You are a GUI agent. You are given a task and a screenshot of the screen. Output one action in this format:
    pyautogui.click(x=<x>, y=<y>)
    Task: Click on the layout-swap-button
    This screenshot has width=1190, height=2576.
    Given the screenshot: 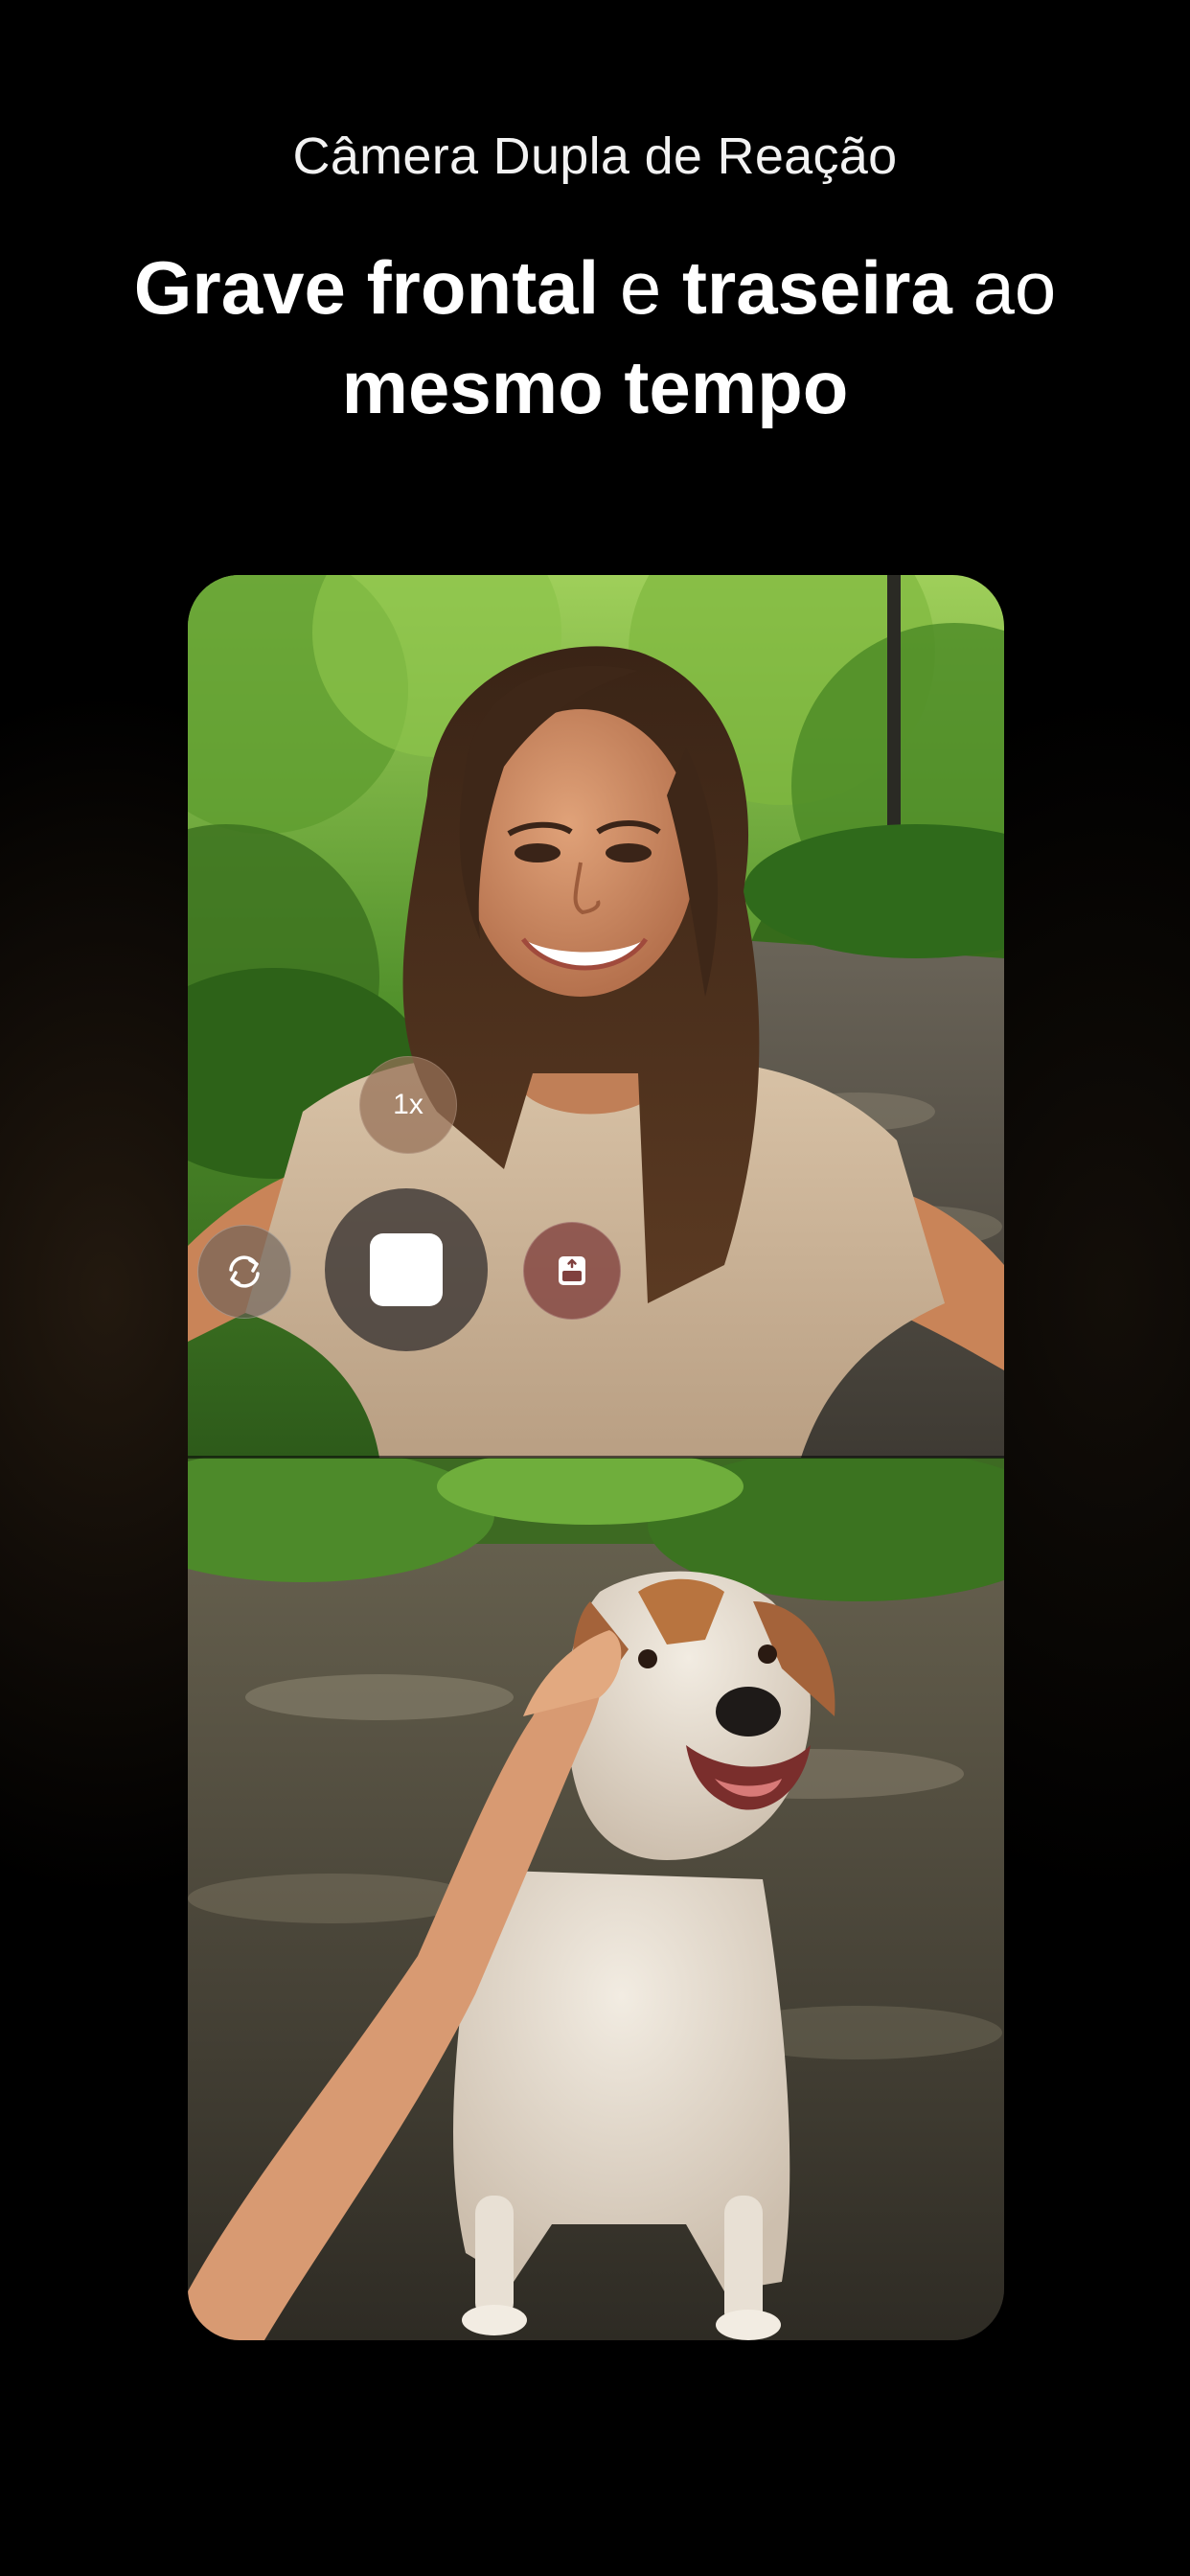 What is the action you would take?
    pyautogui.click(x=572, y=1271)
    